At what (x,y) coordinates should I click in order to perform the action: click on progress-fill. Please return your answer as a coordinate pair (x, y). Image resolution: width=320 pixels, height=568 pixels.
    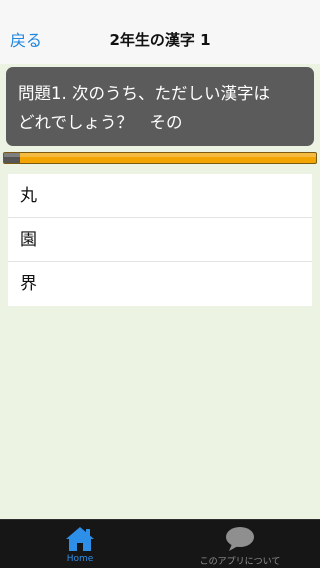
    Looking at the image, I should click on (12, 158).